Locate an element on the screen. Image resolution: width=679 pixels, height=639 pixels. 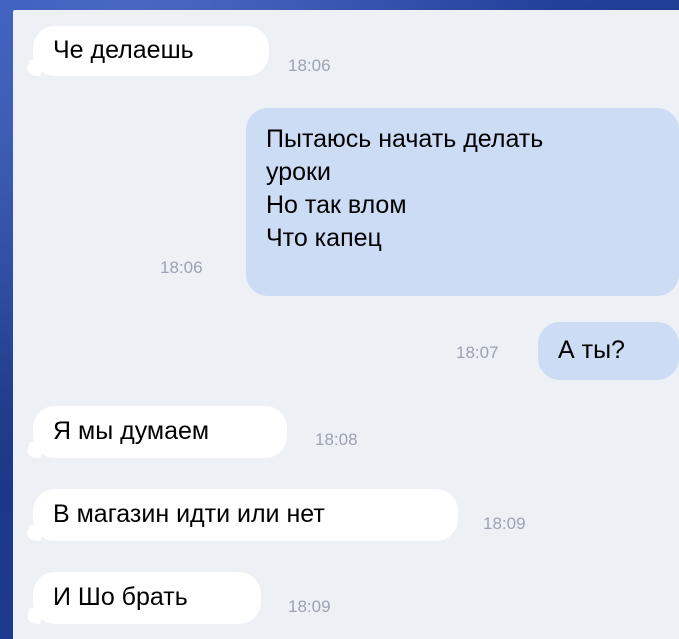
message-bubble-incoming: Че делаешь is located at coordinates (151, 51).